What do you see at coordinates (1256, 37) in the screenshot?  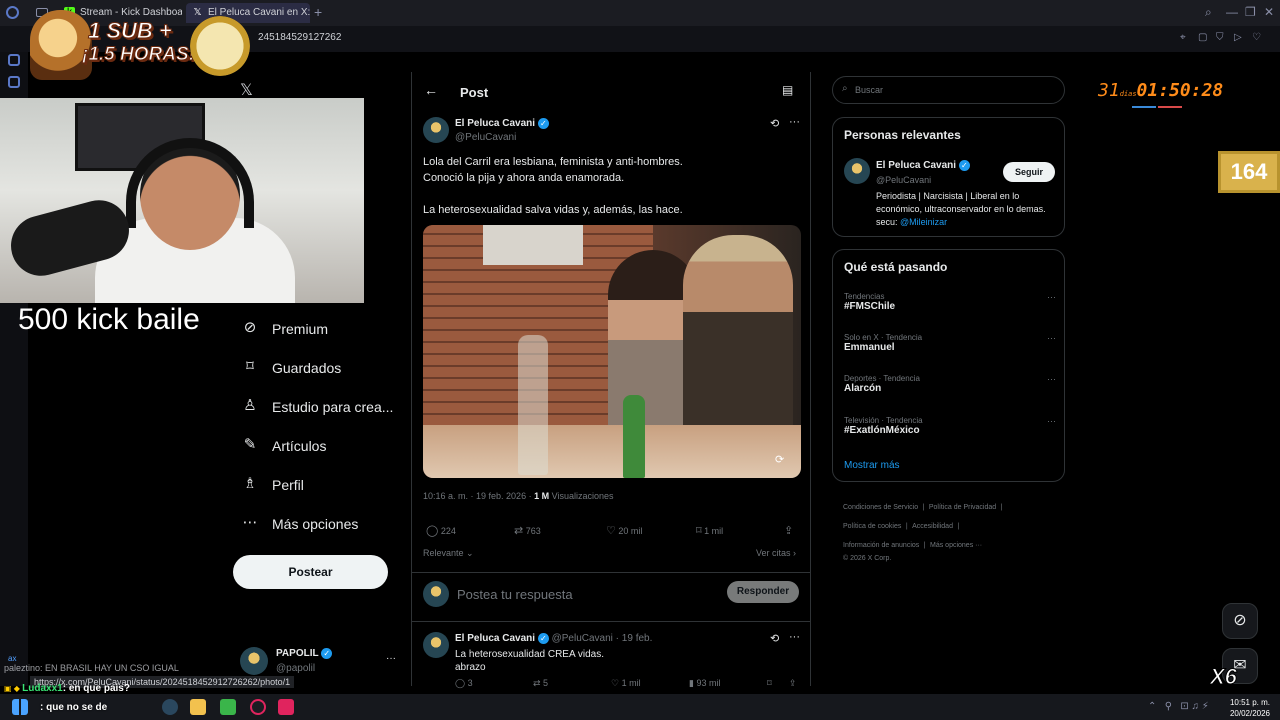 I see `heart-icon: ♡` at bounding box center [1256, 37].